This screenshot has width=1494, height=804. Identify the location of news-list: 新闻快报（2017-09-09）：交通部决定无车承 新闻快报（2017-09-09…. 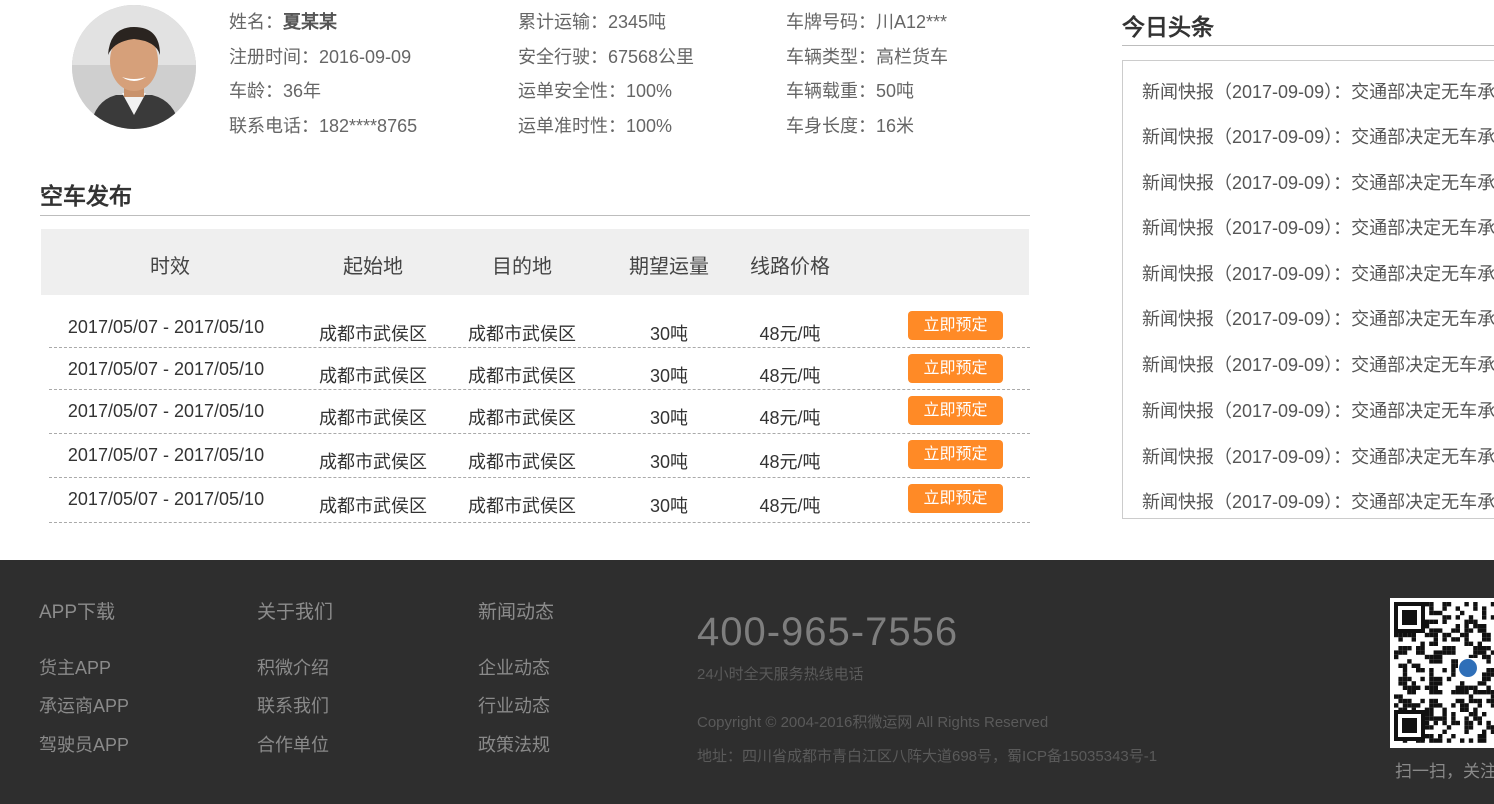
(1308, 289).